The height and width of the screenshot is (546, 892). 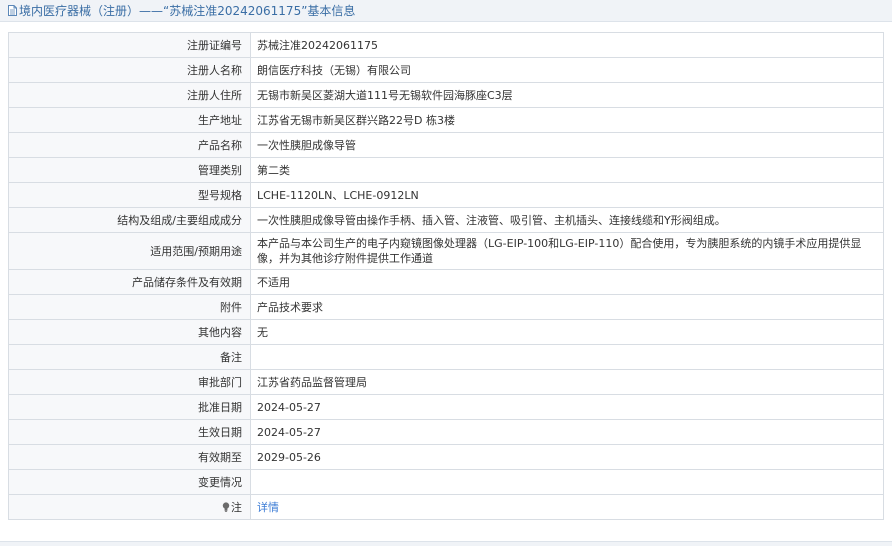 I want to click on row-value: 第二类, so click(x=567, y=170).